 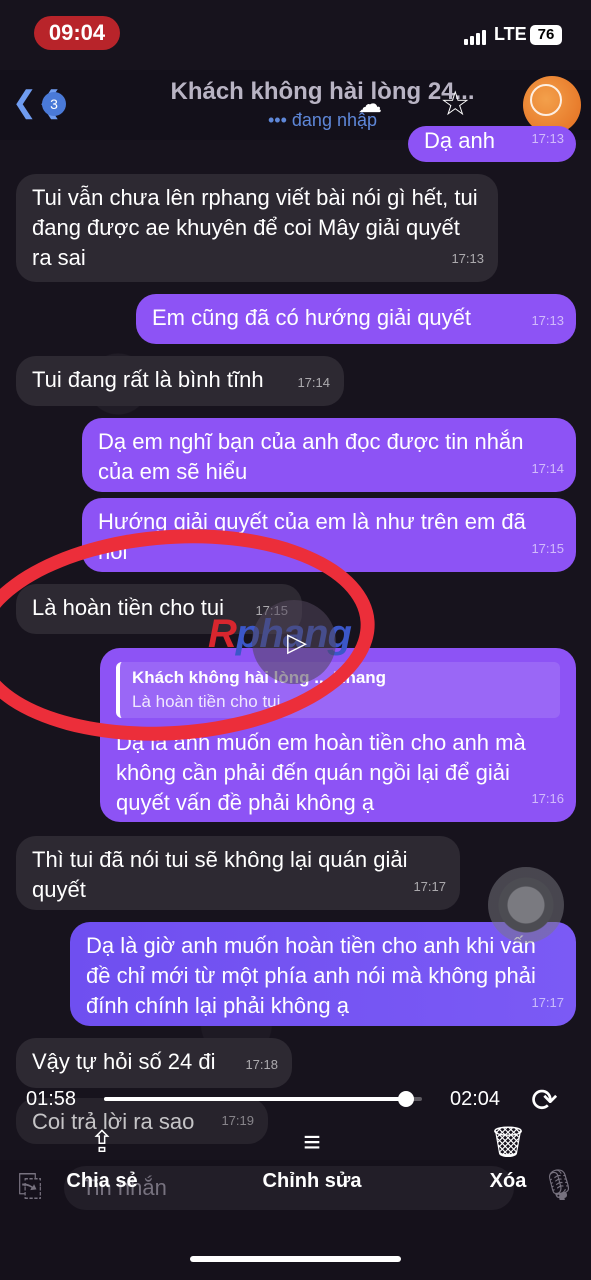 What do you see at coordinates (54, 104) in the screenshot?
I see `unread-badge: 3` at bounding box center [54, 104].